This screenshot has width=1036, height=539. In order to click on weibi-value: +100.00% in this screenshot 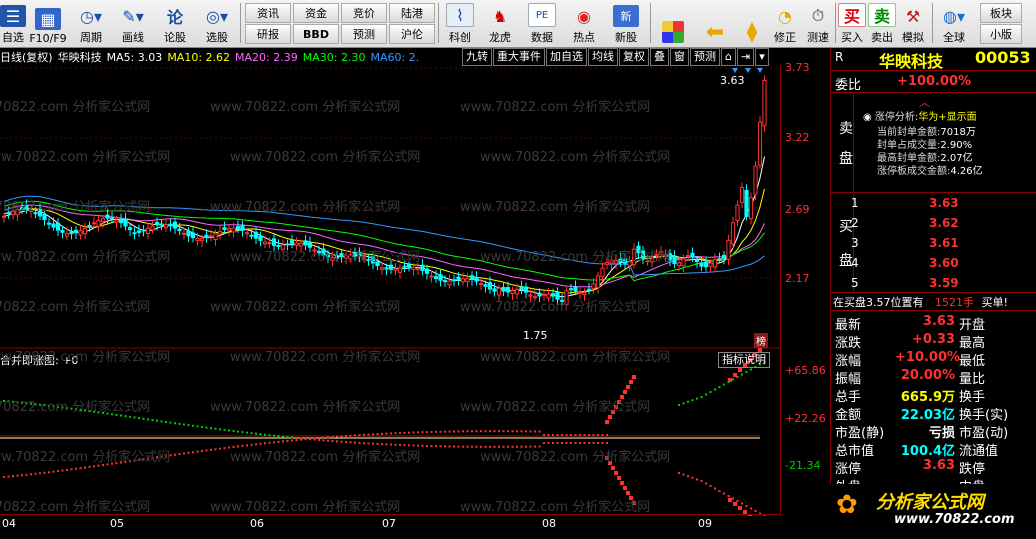, I will do `click(934, 81)`.